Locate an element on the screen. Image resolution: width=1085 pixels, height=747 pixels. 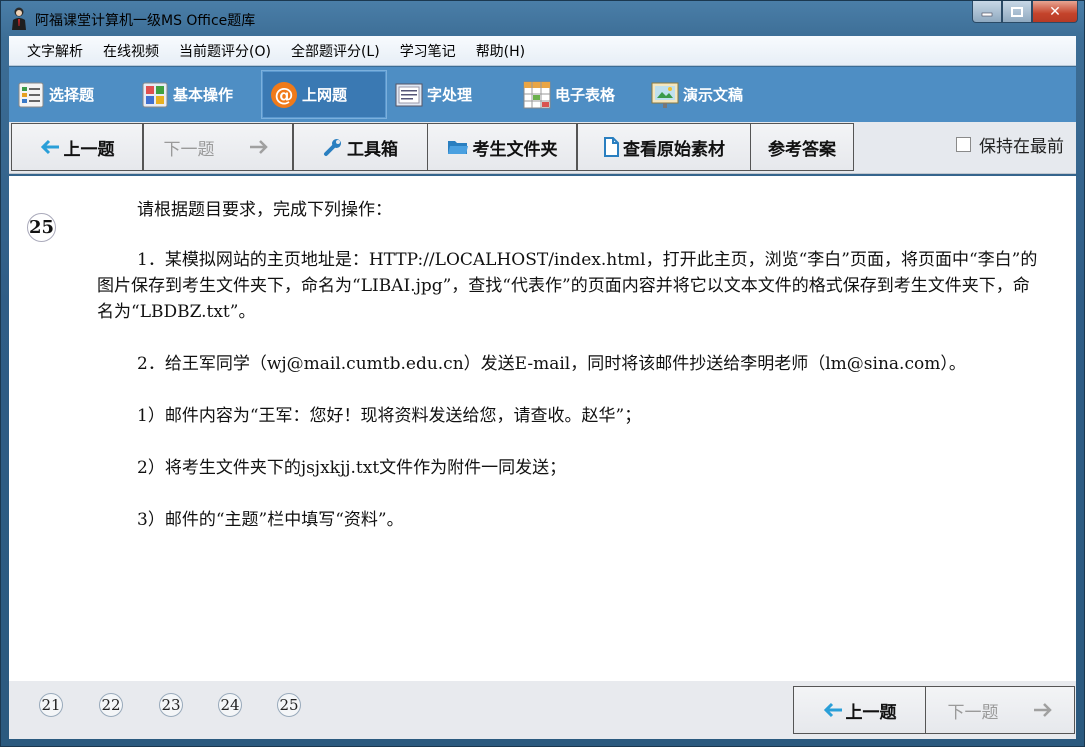
page-22-button: 22 is located at coordinates (111, 705).